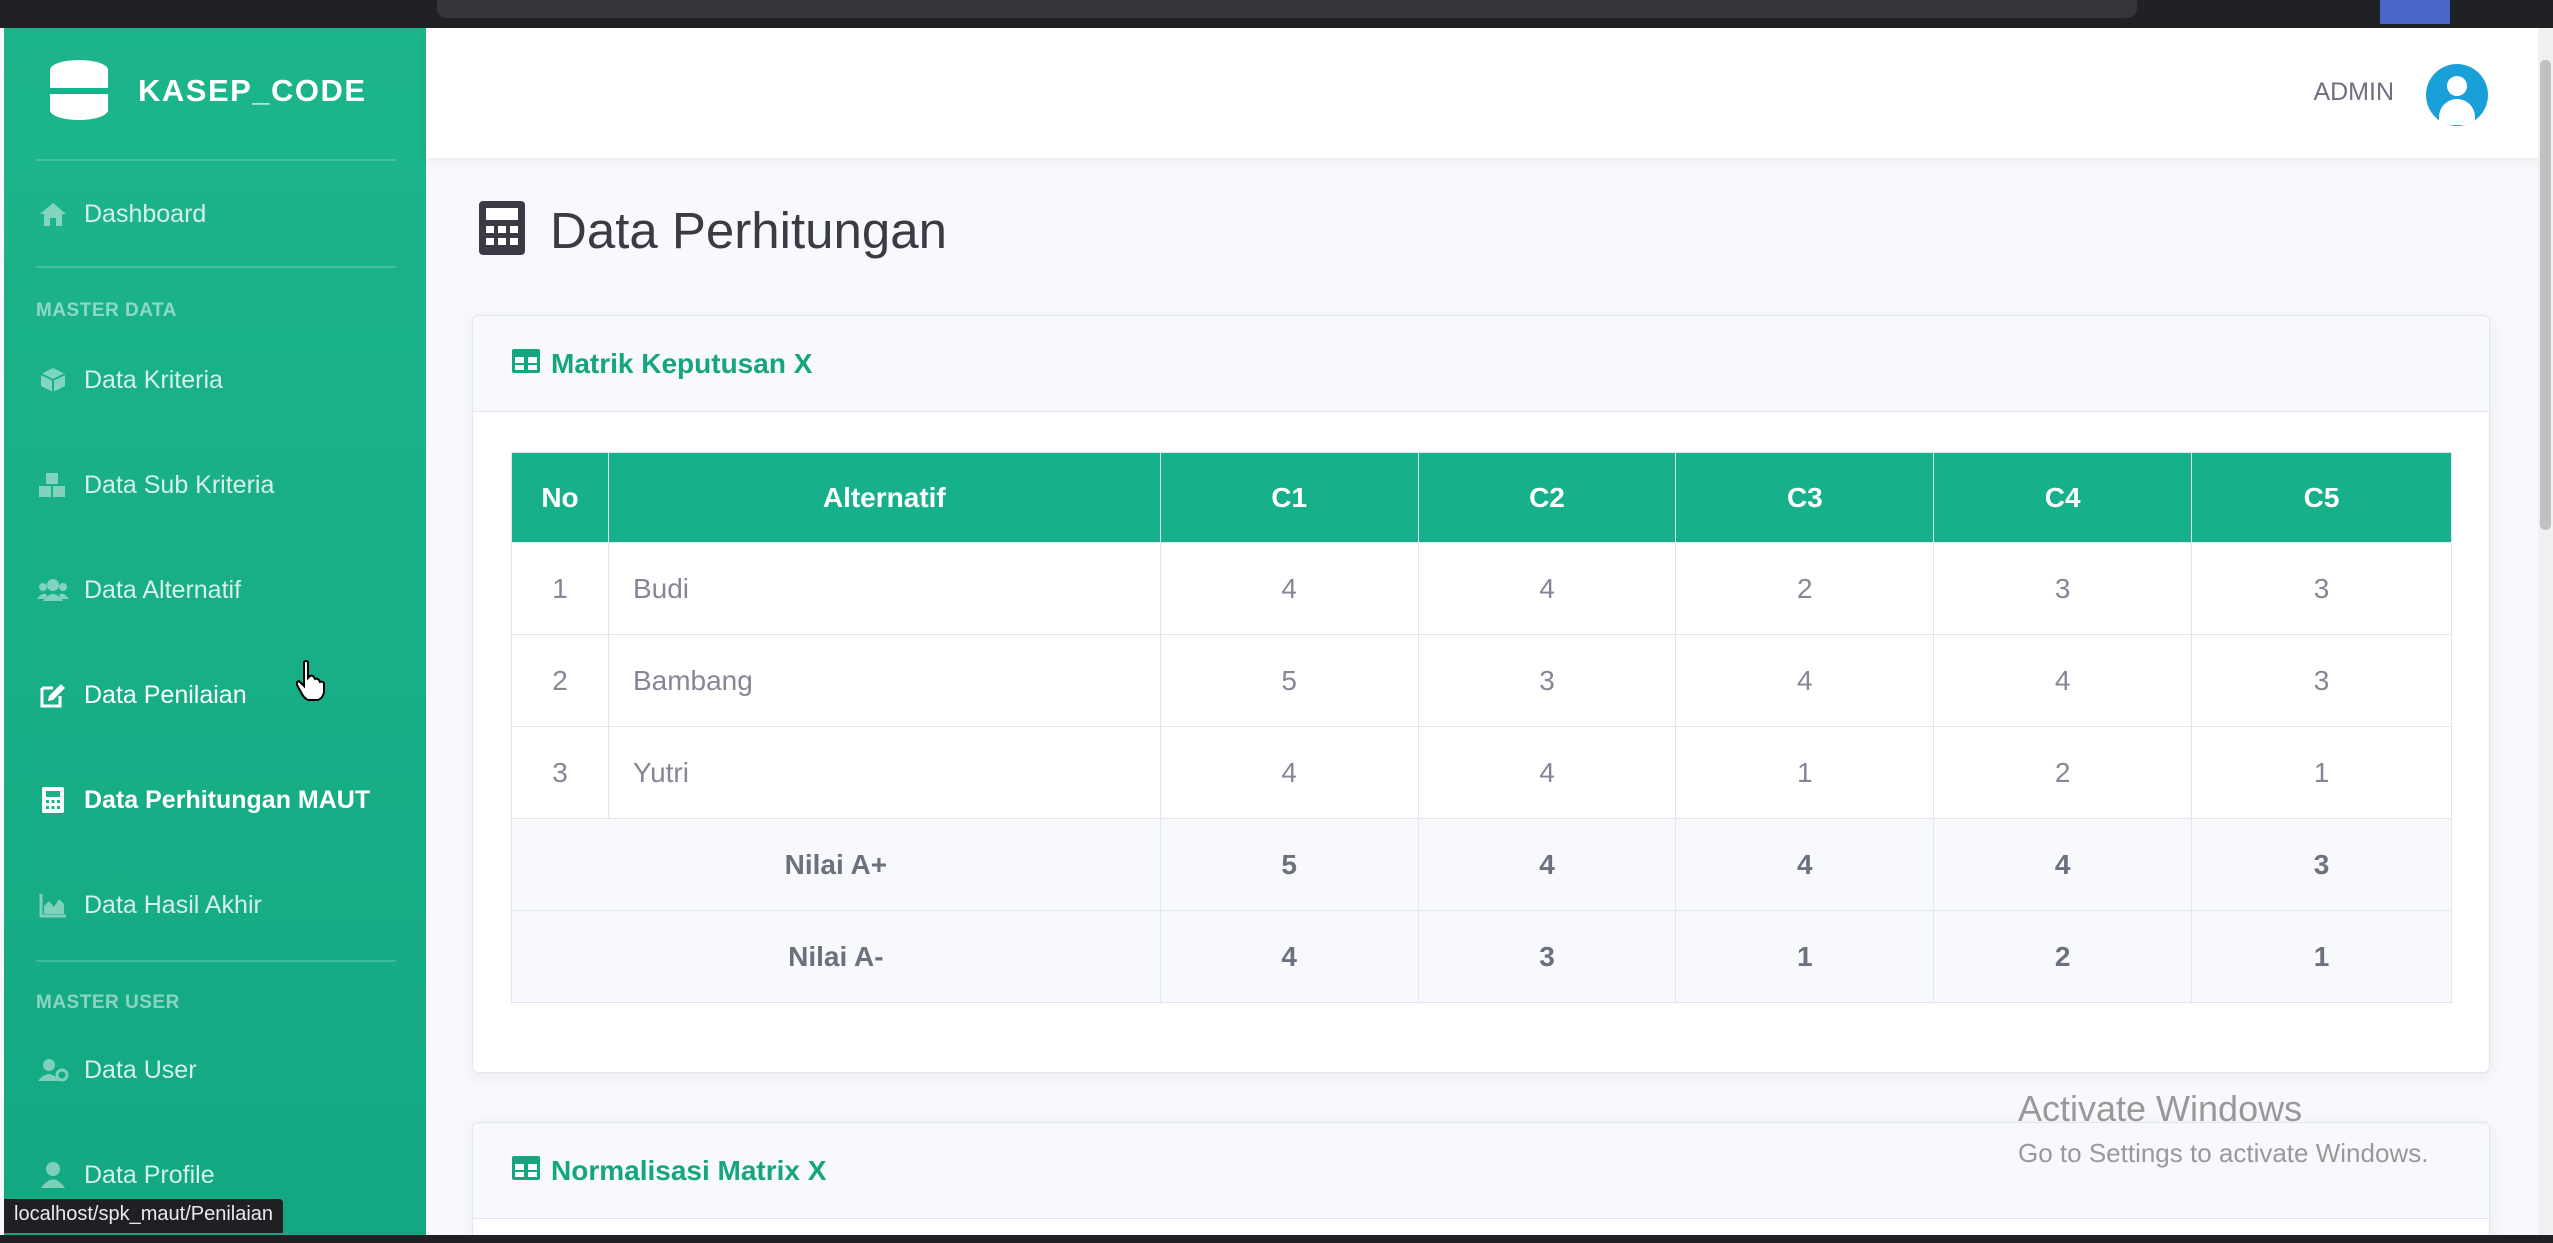 The image size is (2553, 1243). I want to click on sidebar-item-label: Data Sub Kriteria, so click(179, 484).